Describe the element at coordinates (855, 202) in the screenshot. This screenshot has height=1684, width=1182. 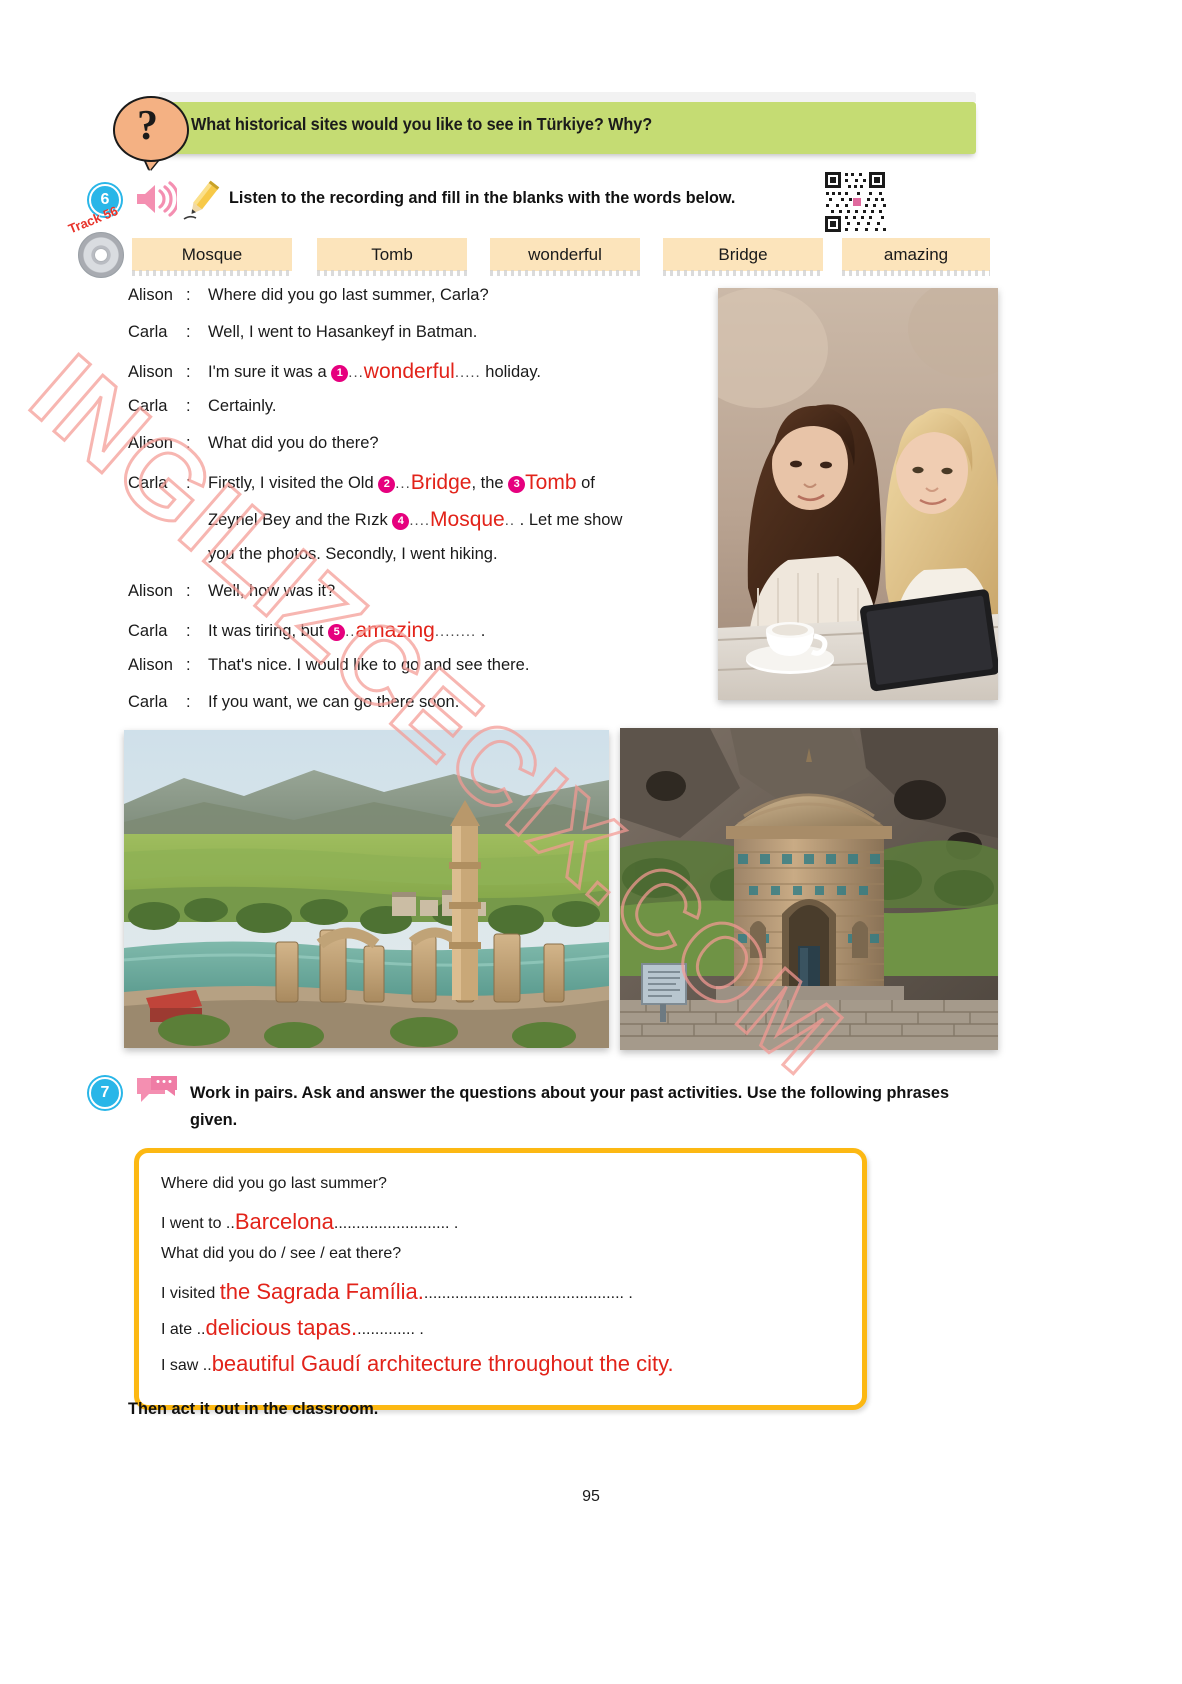
I see `qr-code` at that location.